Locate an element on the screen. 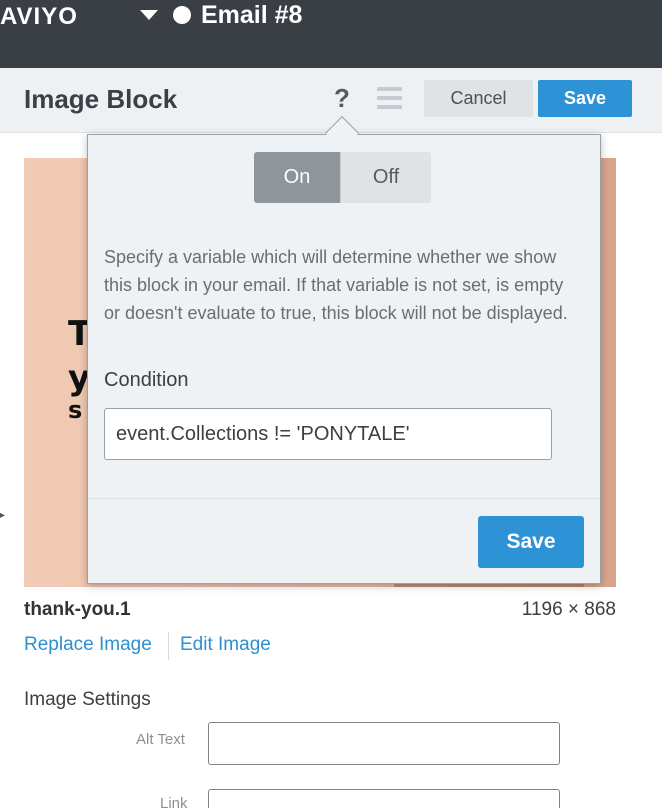 This screenshot has height=808, width=662. image-filename: thank-you.1 is located at coordinates (77, 609).